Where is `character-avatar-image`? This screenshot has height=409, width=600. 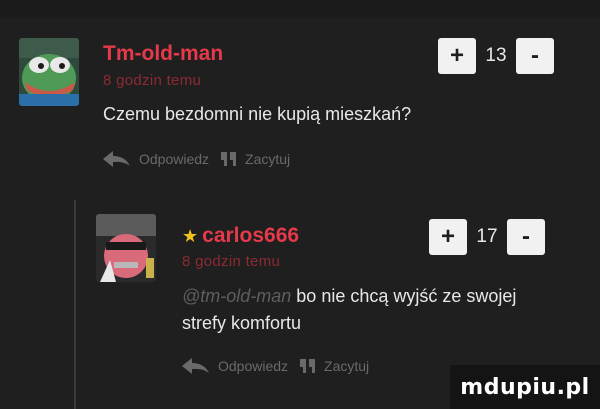
character-avatar-image is located at coordinates (126, 248).